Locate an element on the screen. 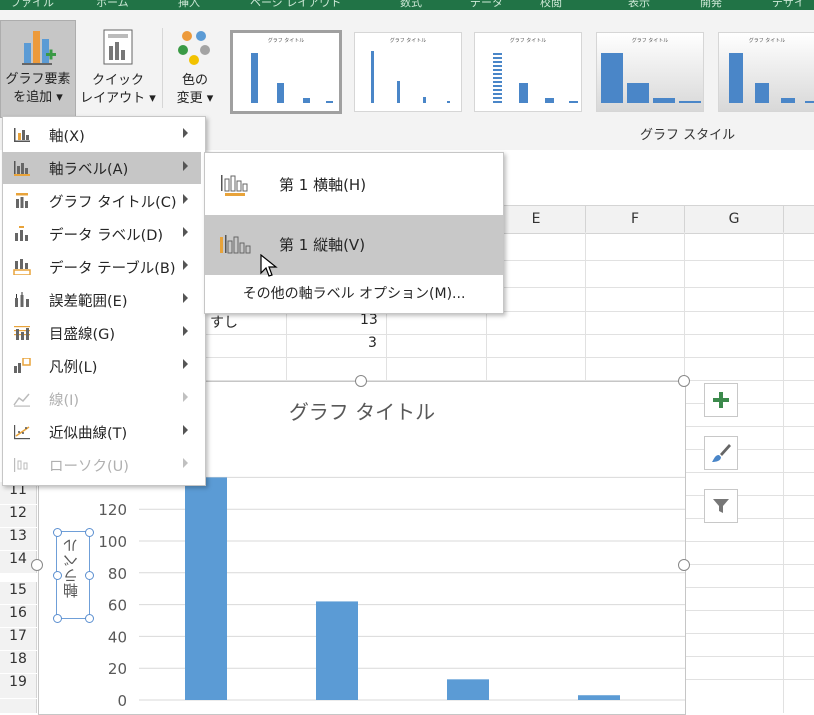 The height and width of the screenshot is (715, 814). tab-view: 表示 is located at coordinates (639, 5).